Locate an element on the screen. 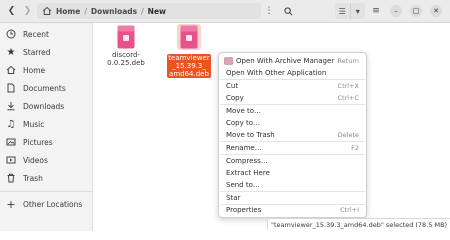  file-item-teamviewer: teamviewer _15.39.3_ amd64.deb is located at coordinates (189, 52).